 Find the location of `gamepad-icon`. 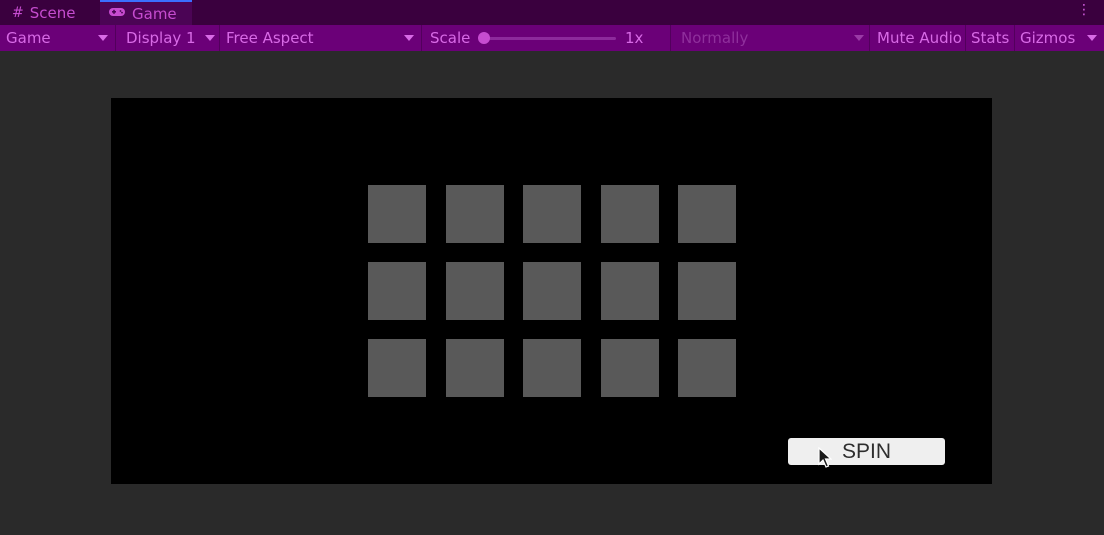

gamepad-icon is located at coordinates (117, 13).